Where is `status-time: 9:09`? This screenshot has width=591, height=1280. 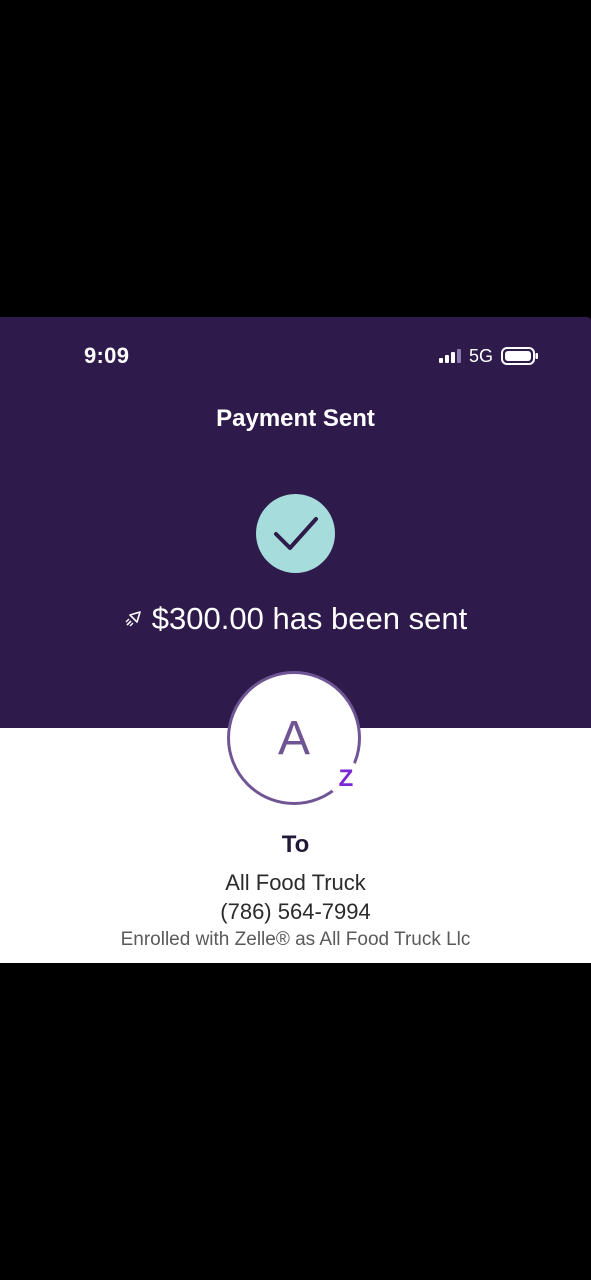
status-time: 9:09 is located at coordinates (107, 355).